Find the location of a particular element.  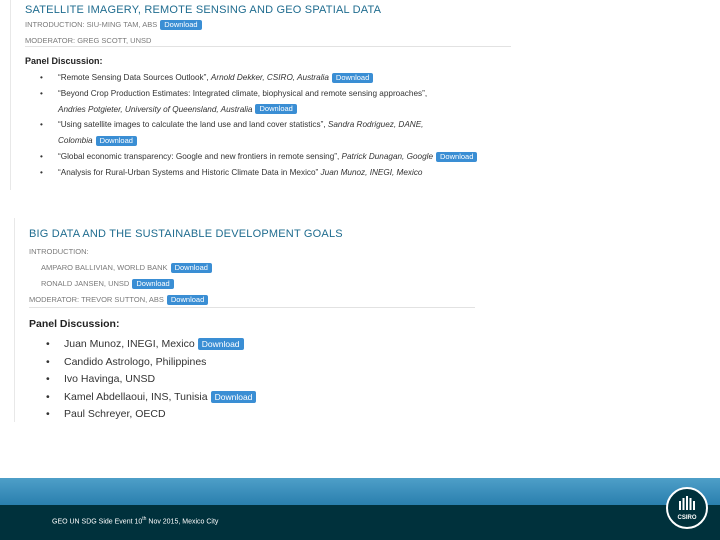

panelist-name: Paul Schreyer, OECD is located at coordinates (115, 414).